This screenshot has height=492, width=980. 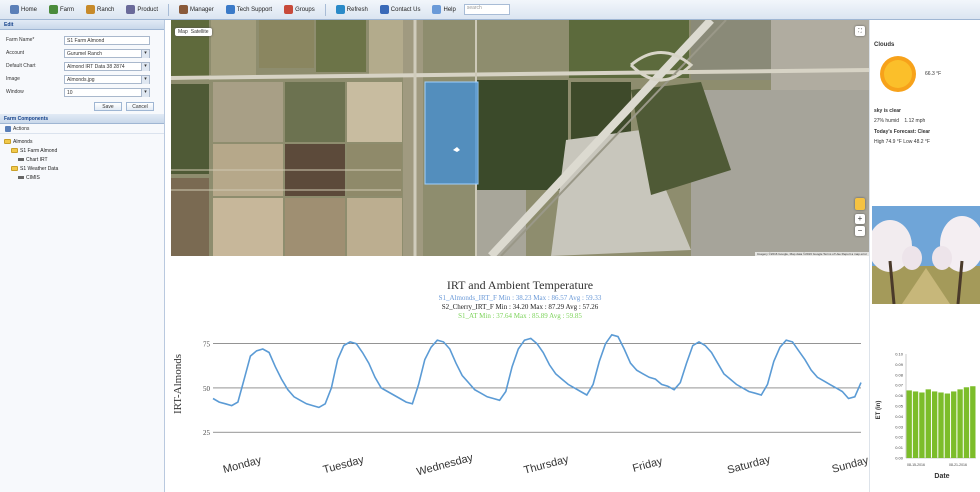 I want to click on form-select: 10 ▾, so click(x=107, y=92).